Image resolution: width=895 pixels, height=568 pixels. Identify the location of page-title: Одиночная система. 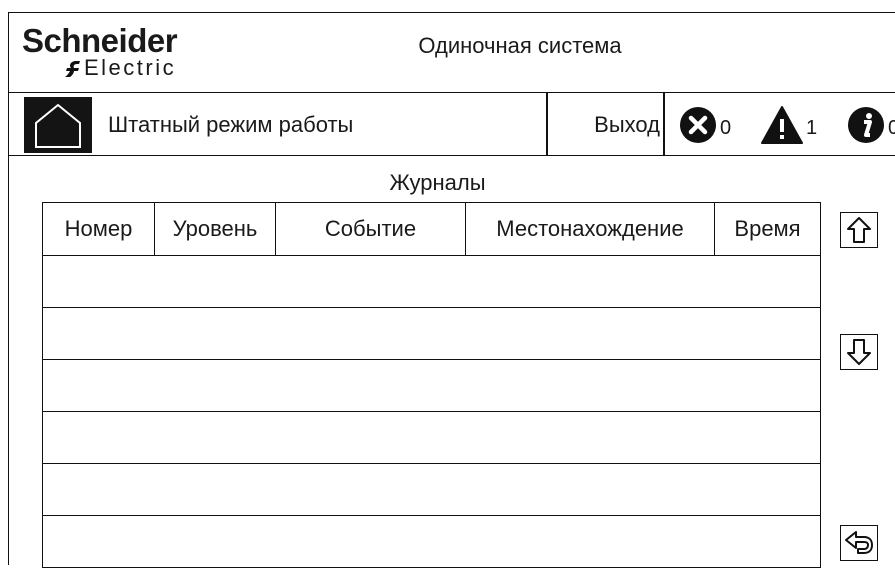
(520, 45).